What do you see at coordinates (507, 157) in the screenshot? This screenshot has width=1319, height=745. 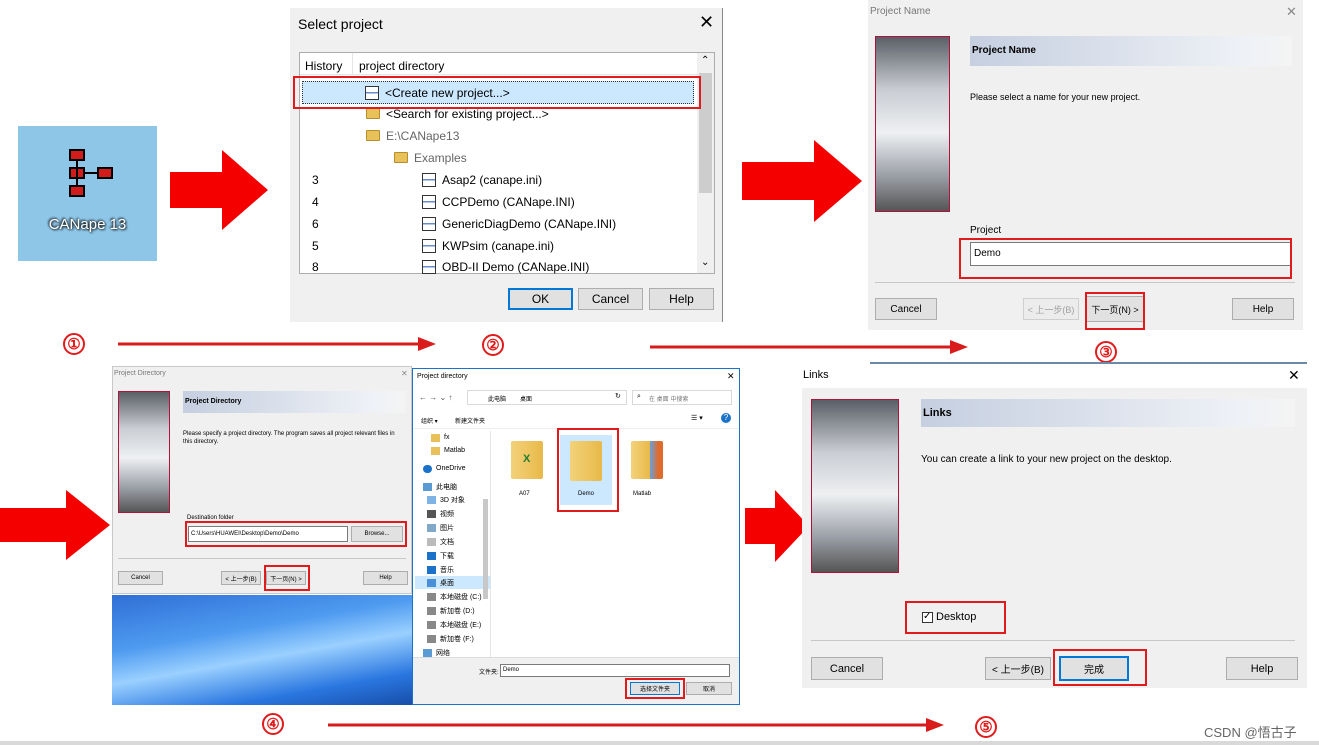 I see `list-item-examples: Examples` at bounding box center [507, 157].